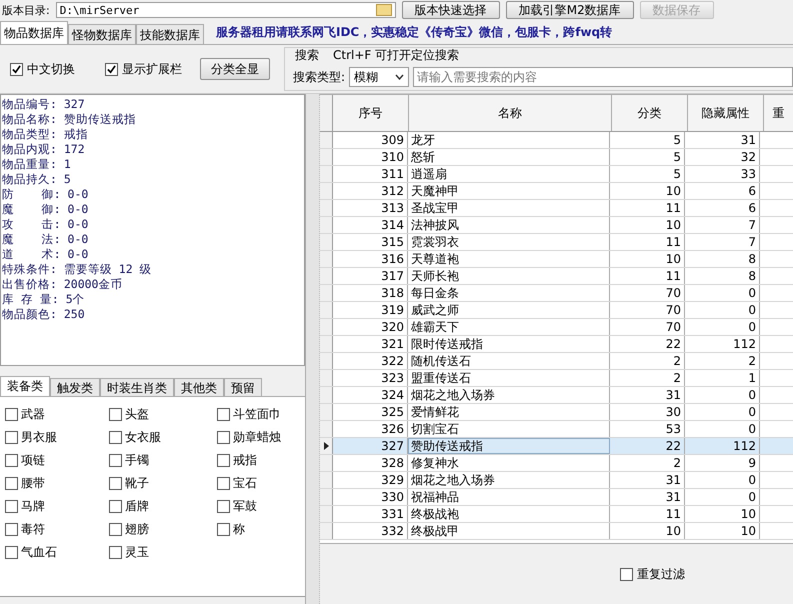 This screenshot has width=793, height=604. What do you see at coordinates (75, 387) in the screenshot?
I see `category-tab: 触发类` at bounding box center [75, 387].